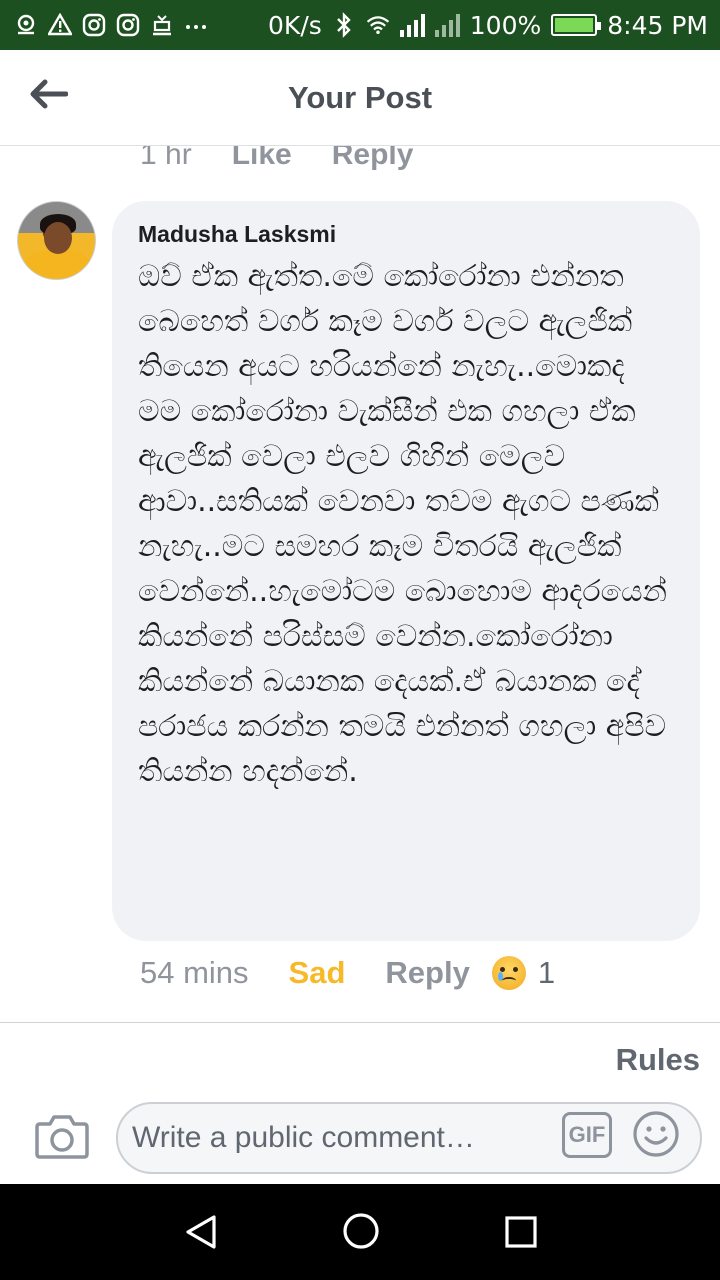  I want to click on app-bar: Your Post, so click(360, 98).